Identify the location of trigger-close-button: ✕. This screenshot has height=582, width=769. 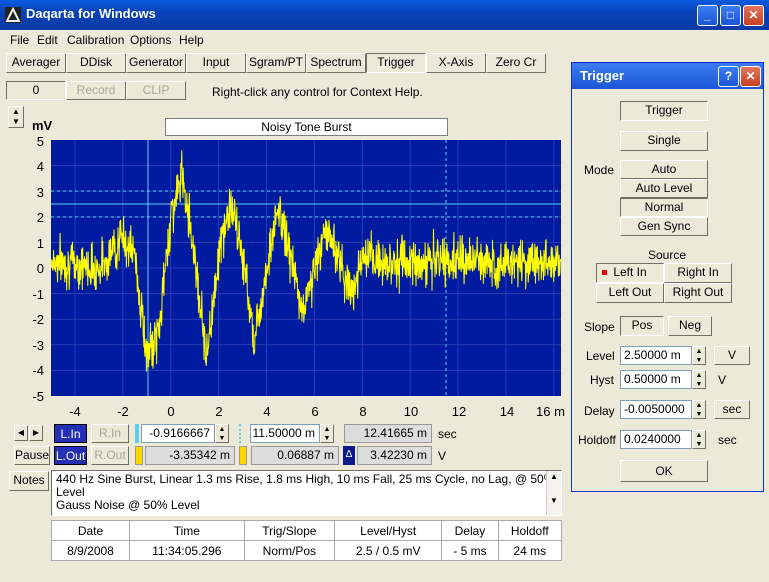
(750, 76).